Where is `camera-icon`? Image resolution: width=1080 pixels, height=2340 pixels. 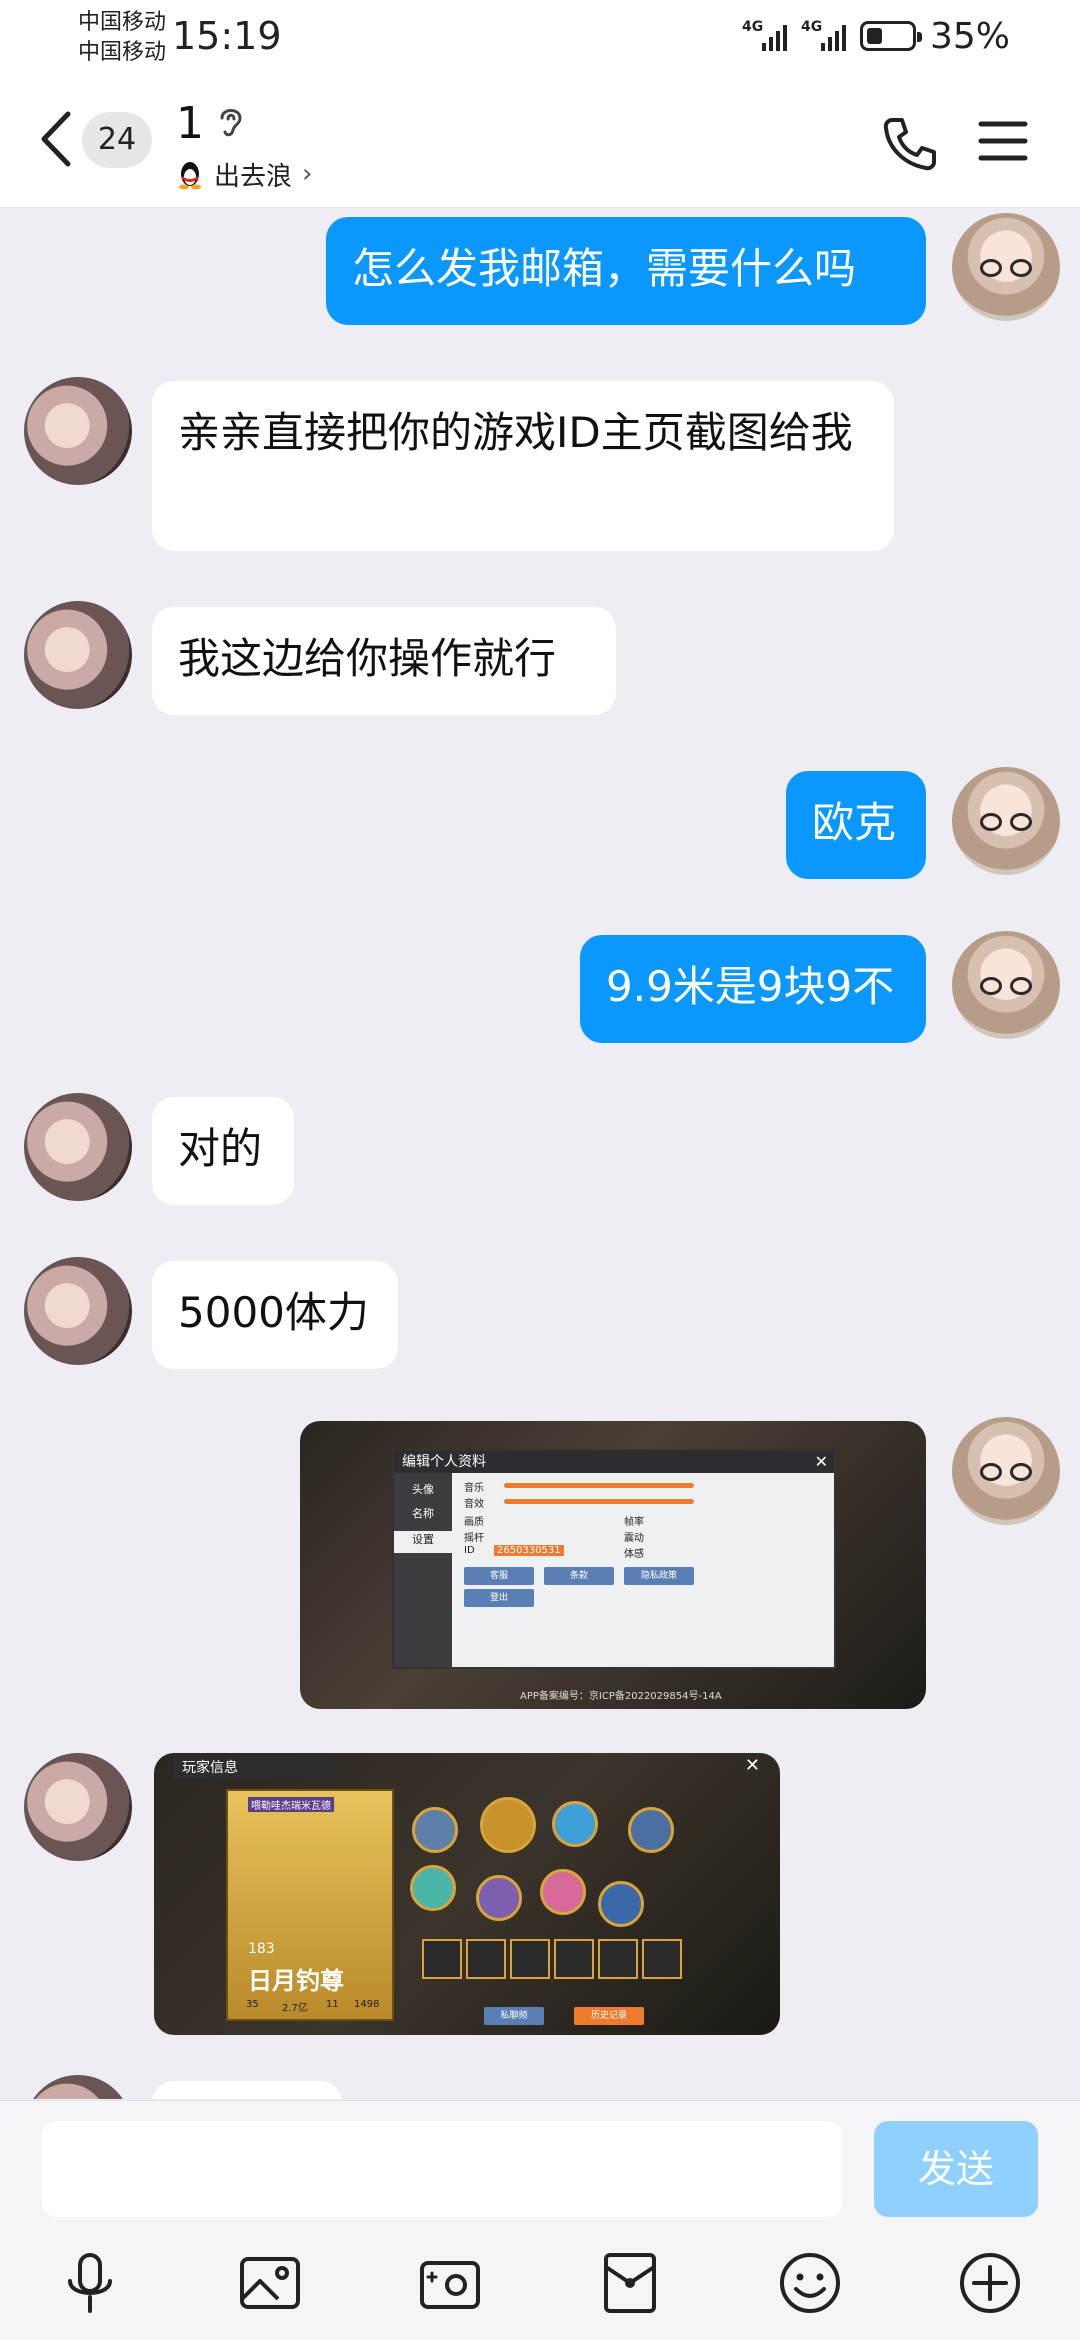
camera-icon is located at coordinates (450, 2283).